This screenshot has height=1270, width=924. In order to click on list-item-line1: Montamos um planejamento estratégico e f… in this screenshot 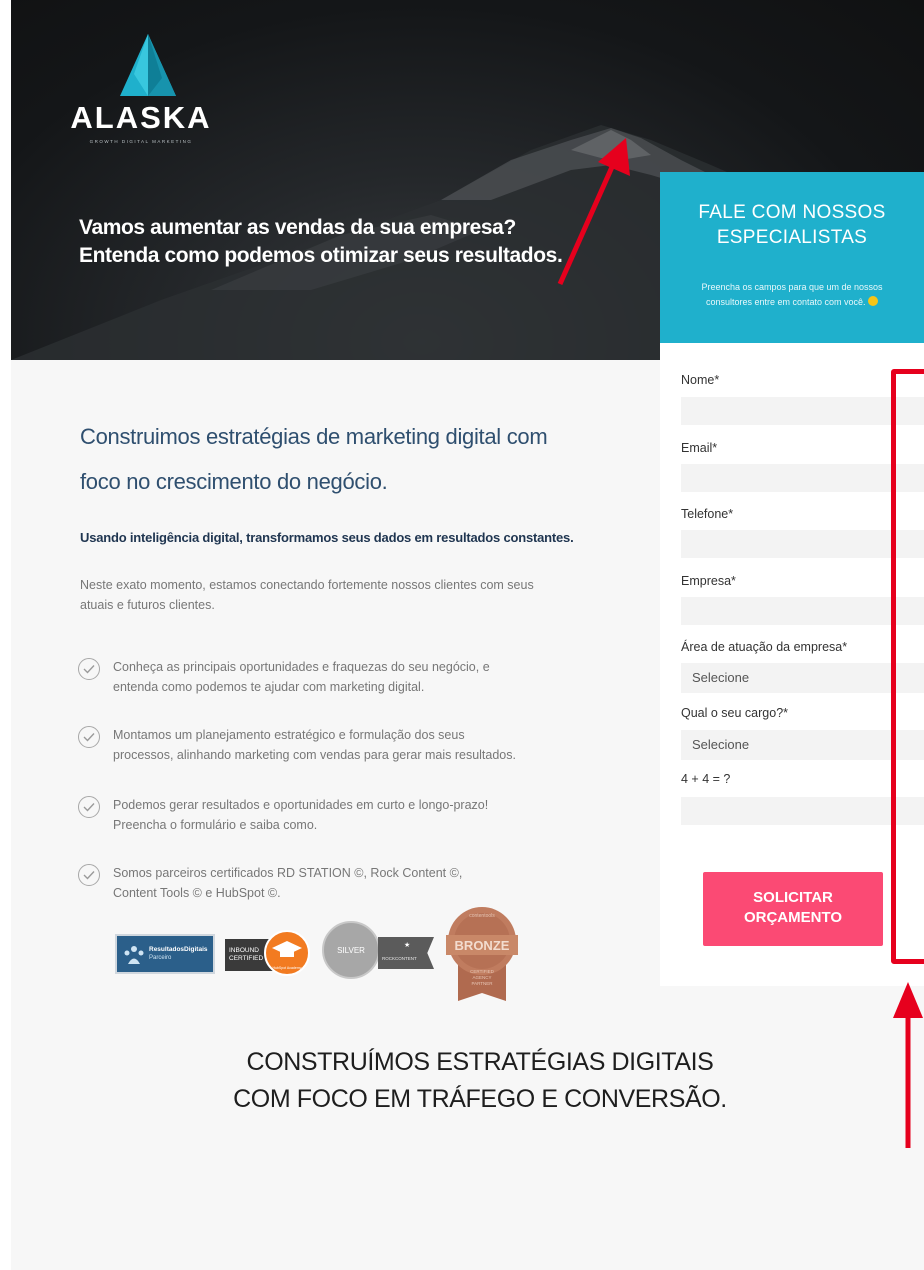, I will do `click(289, 735)`.